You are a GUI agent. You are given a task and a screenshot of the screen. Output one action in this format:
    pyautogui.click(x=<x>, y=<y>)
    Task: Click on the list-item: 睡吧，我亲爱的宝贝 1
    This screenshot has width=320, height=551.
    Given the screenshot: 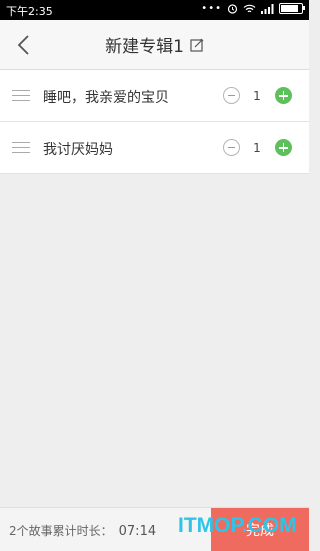 What is the action you would take?
    pyautogui.click(x=154, y=96)
    